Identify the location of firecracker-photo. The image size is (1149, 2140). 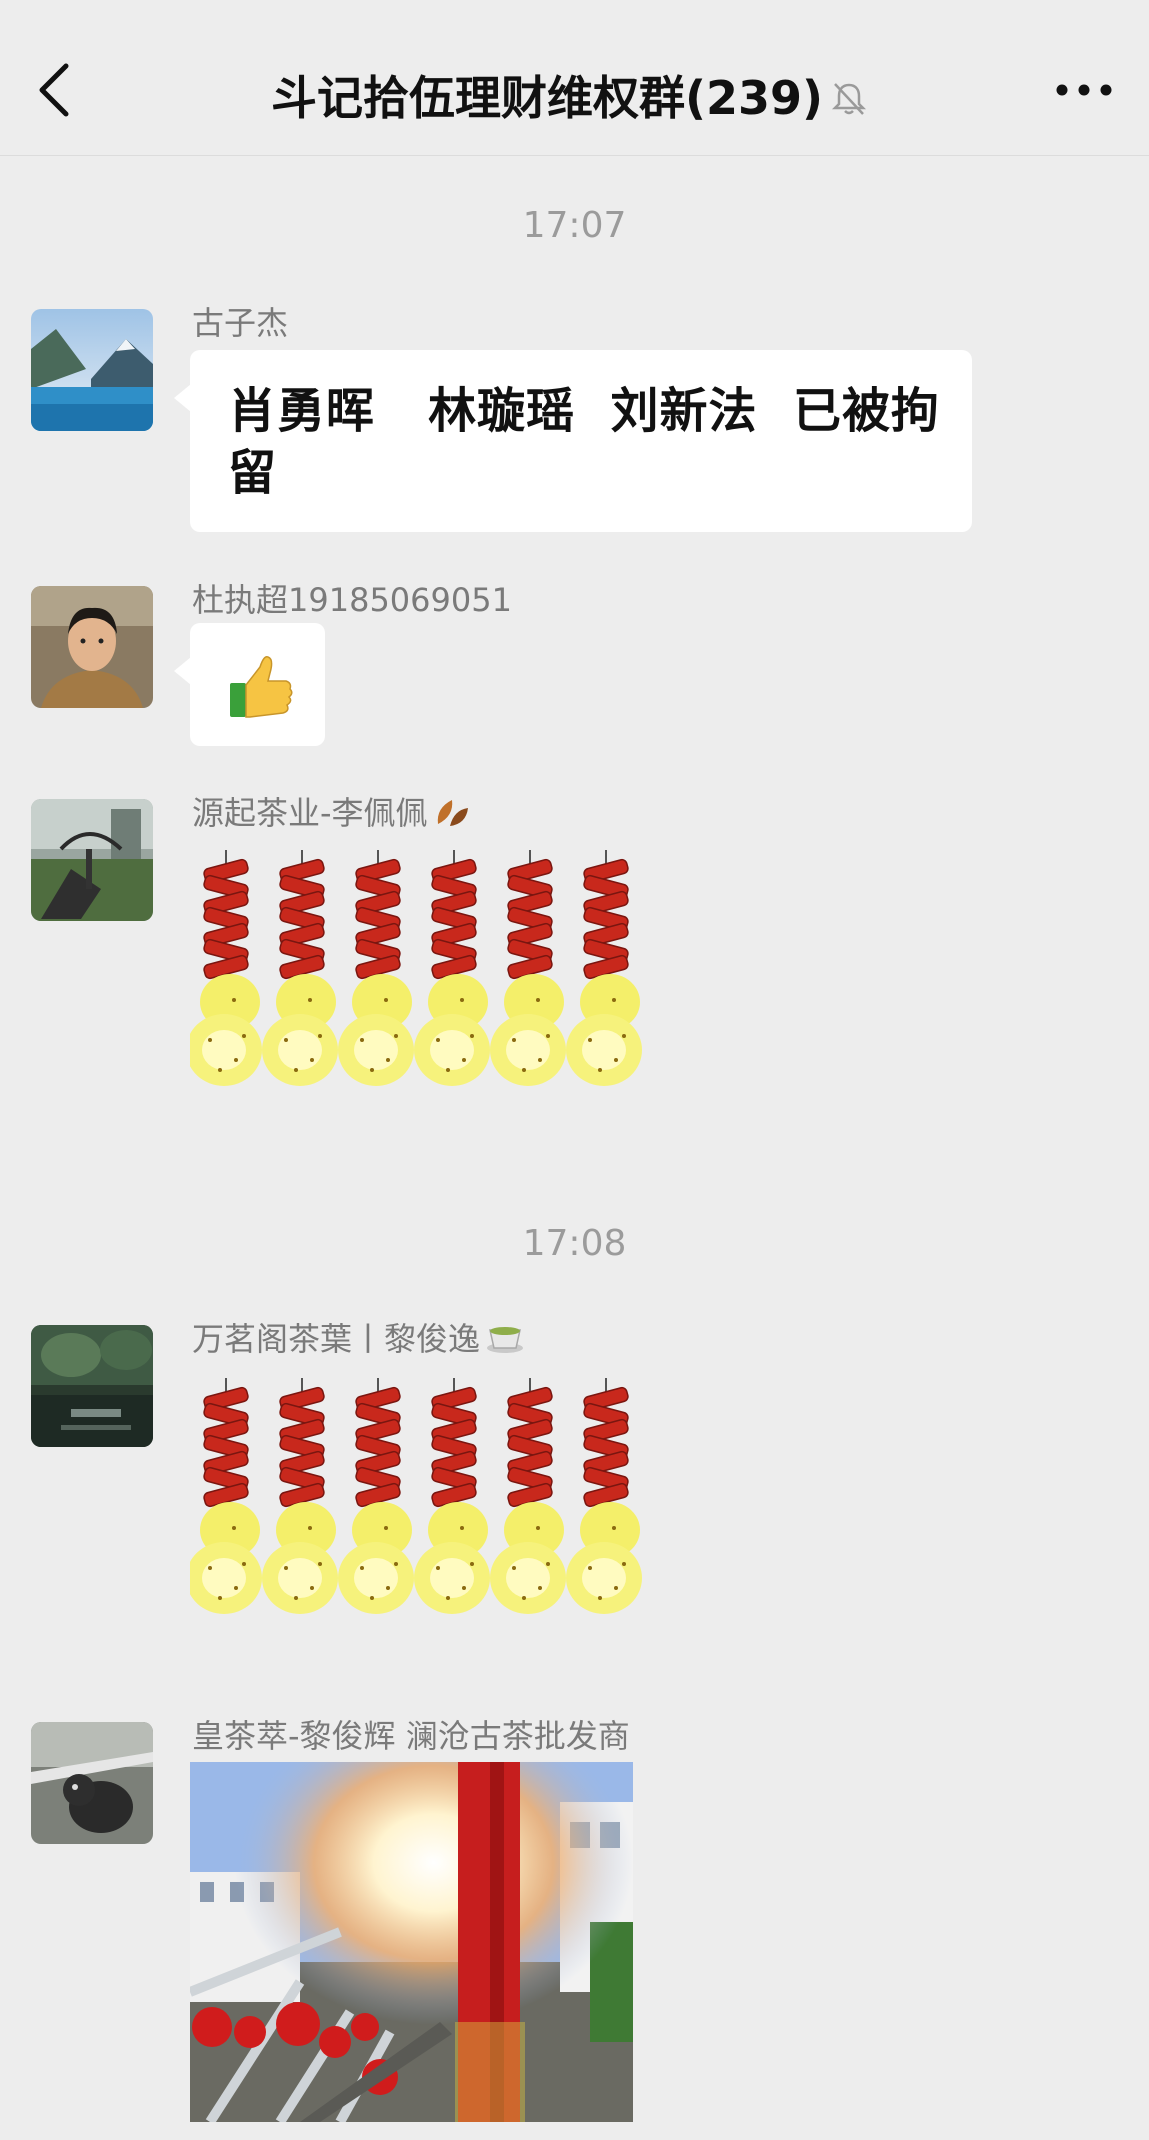
(411, 1942).